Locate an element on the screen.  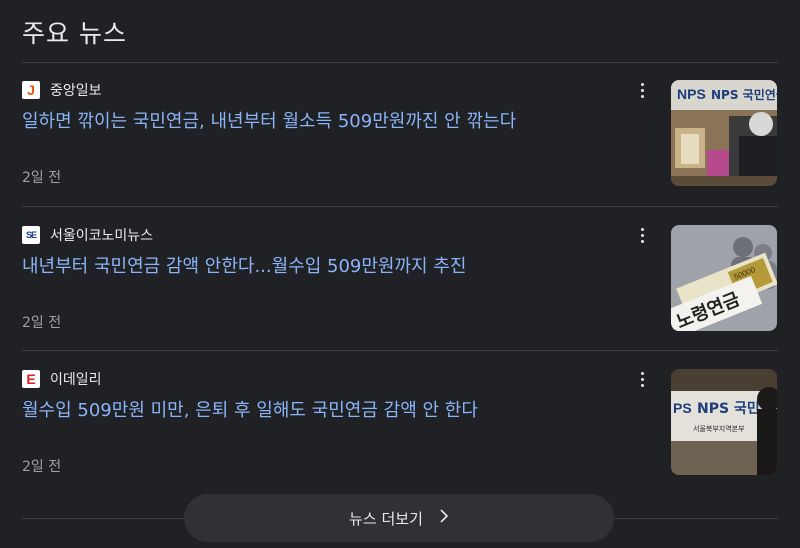
nps-office-image: NPS NPS 국민연금 is located at coordinates (724, 133).